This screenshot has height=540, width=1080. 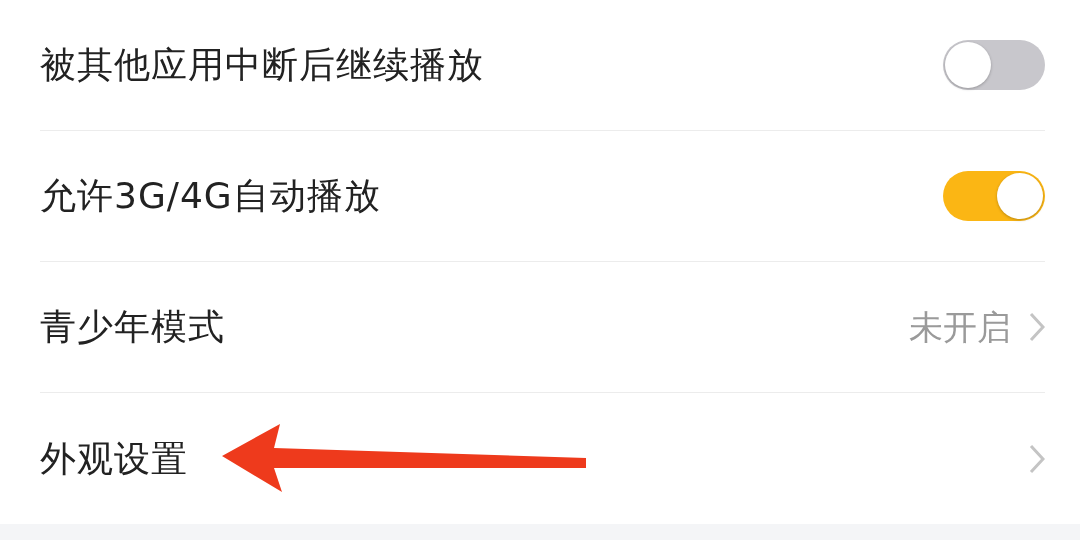 I want to click on setting-value: 未开启, so click(x=960, y=327).